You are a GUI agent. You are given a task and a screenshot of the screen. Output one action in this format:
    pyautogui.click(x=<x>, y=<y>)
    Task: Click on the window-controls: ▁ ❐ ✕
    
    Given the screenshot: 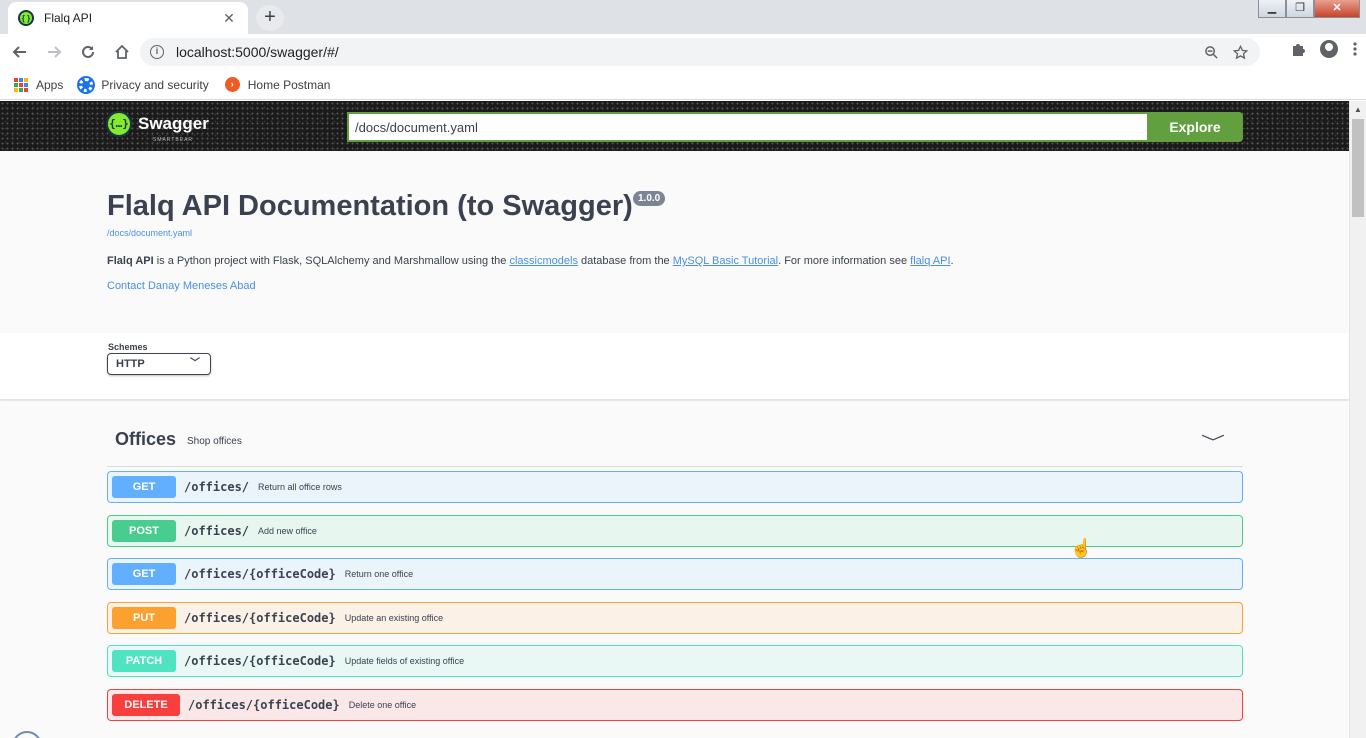 What is the action you would take?
    pyautogui.click(x=1309, y=9)
    